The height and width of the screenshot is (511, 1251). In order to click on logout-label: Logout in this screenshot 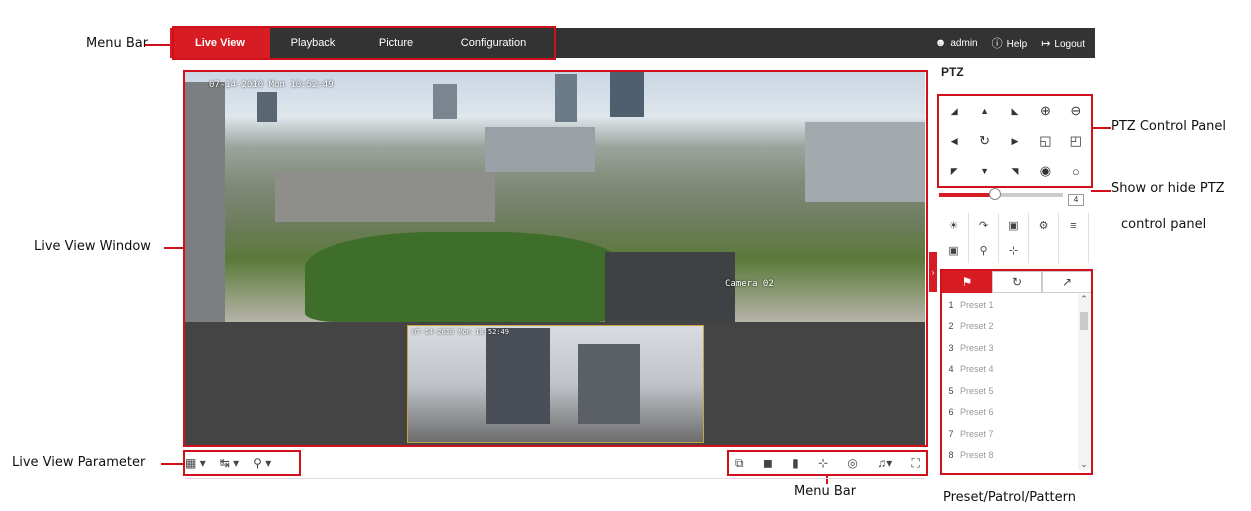, I will do `click(1069, 44)`.